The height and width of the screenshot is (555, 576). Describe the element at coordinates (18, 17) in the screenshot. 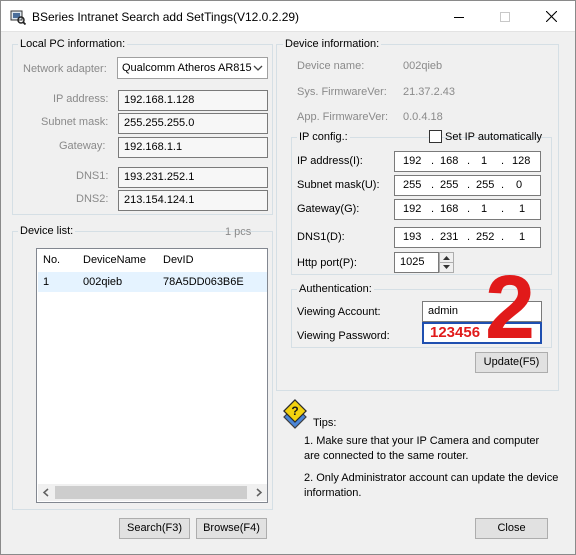

I see `app-icon` at that location.